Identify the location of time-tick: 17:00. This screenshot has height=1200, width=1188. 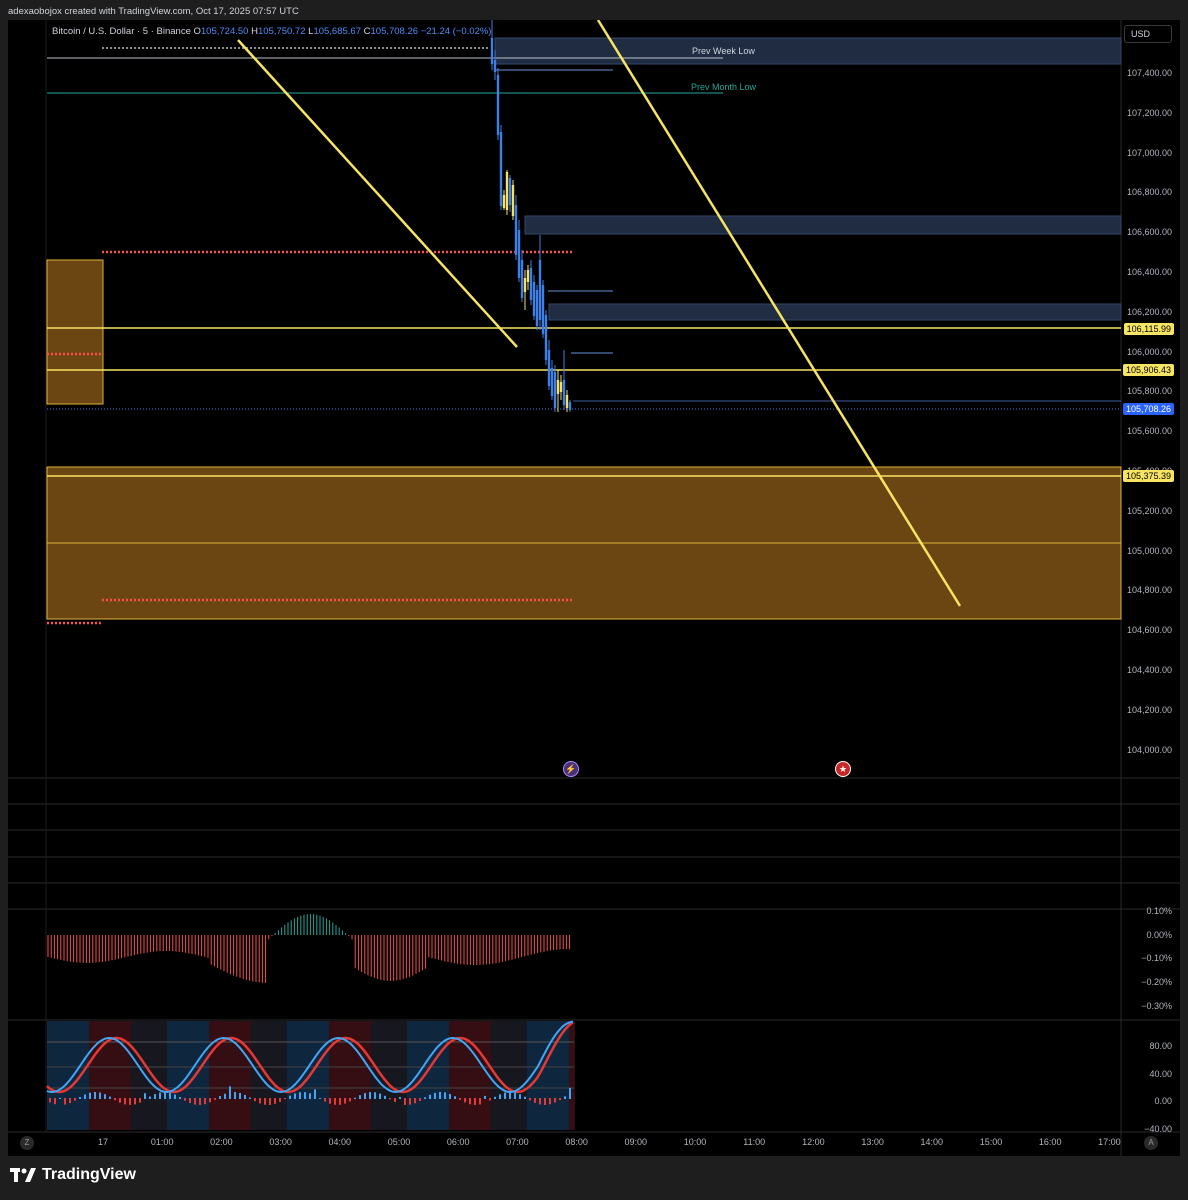
(1109, 1142).